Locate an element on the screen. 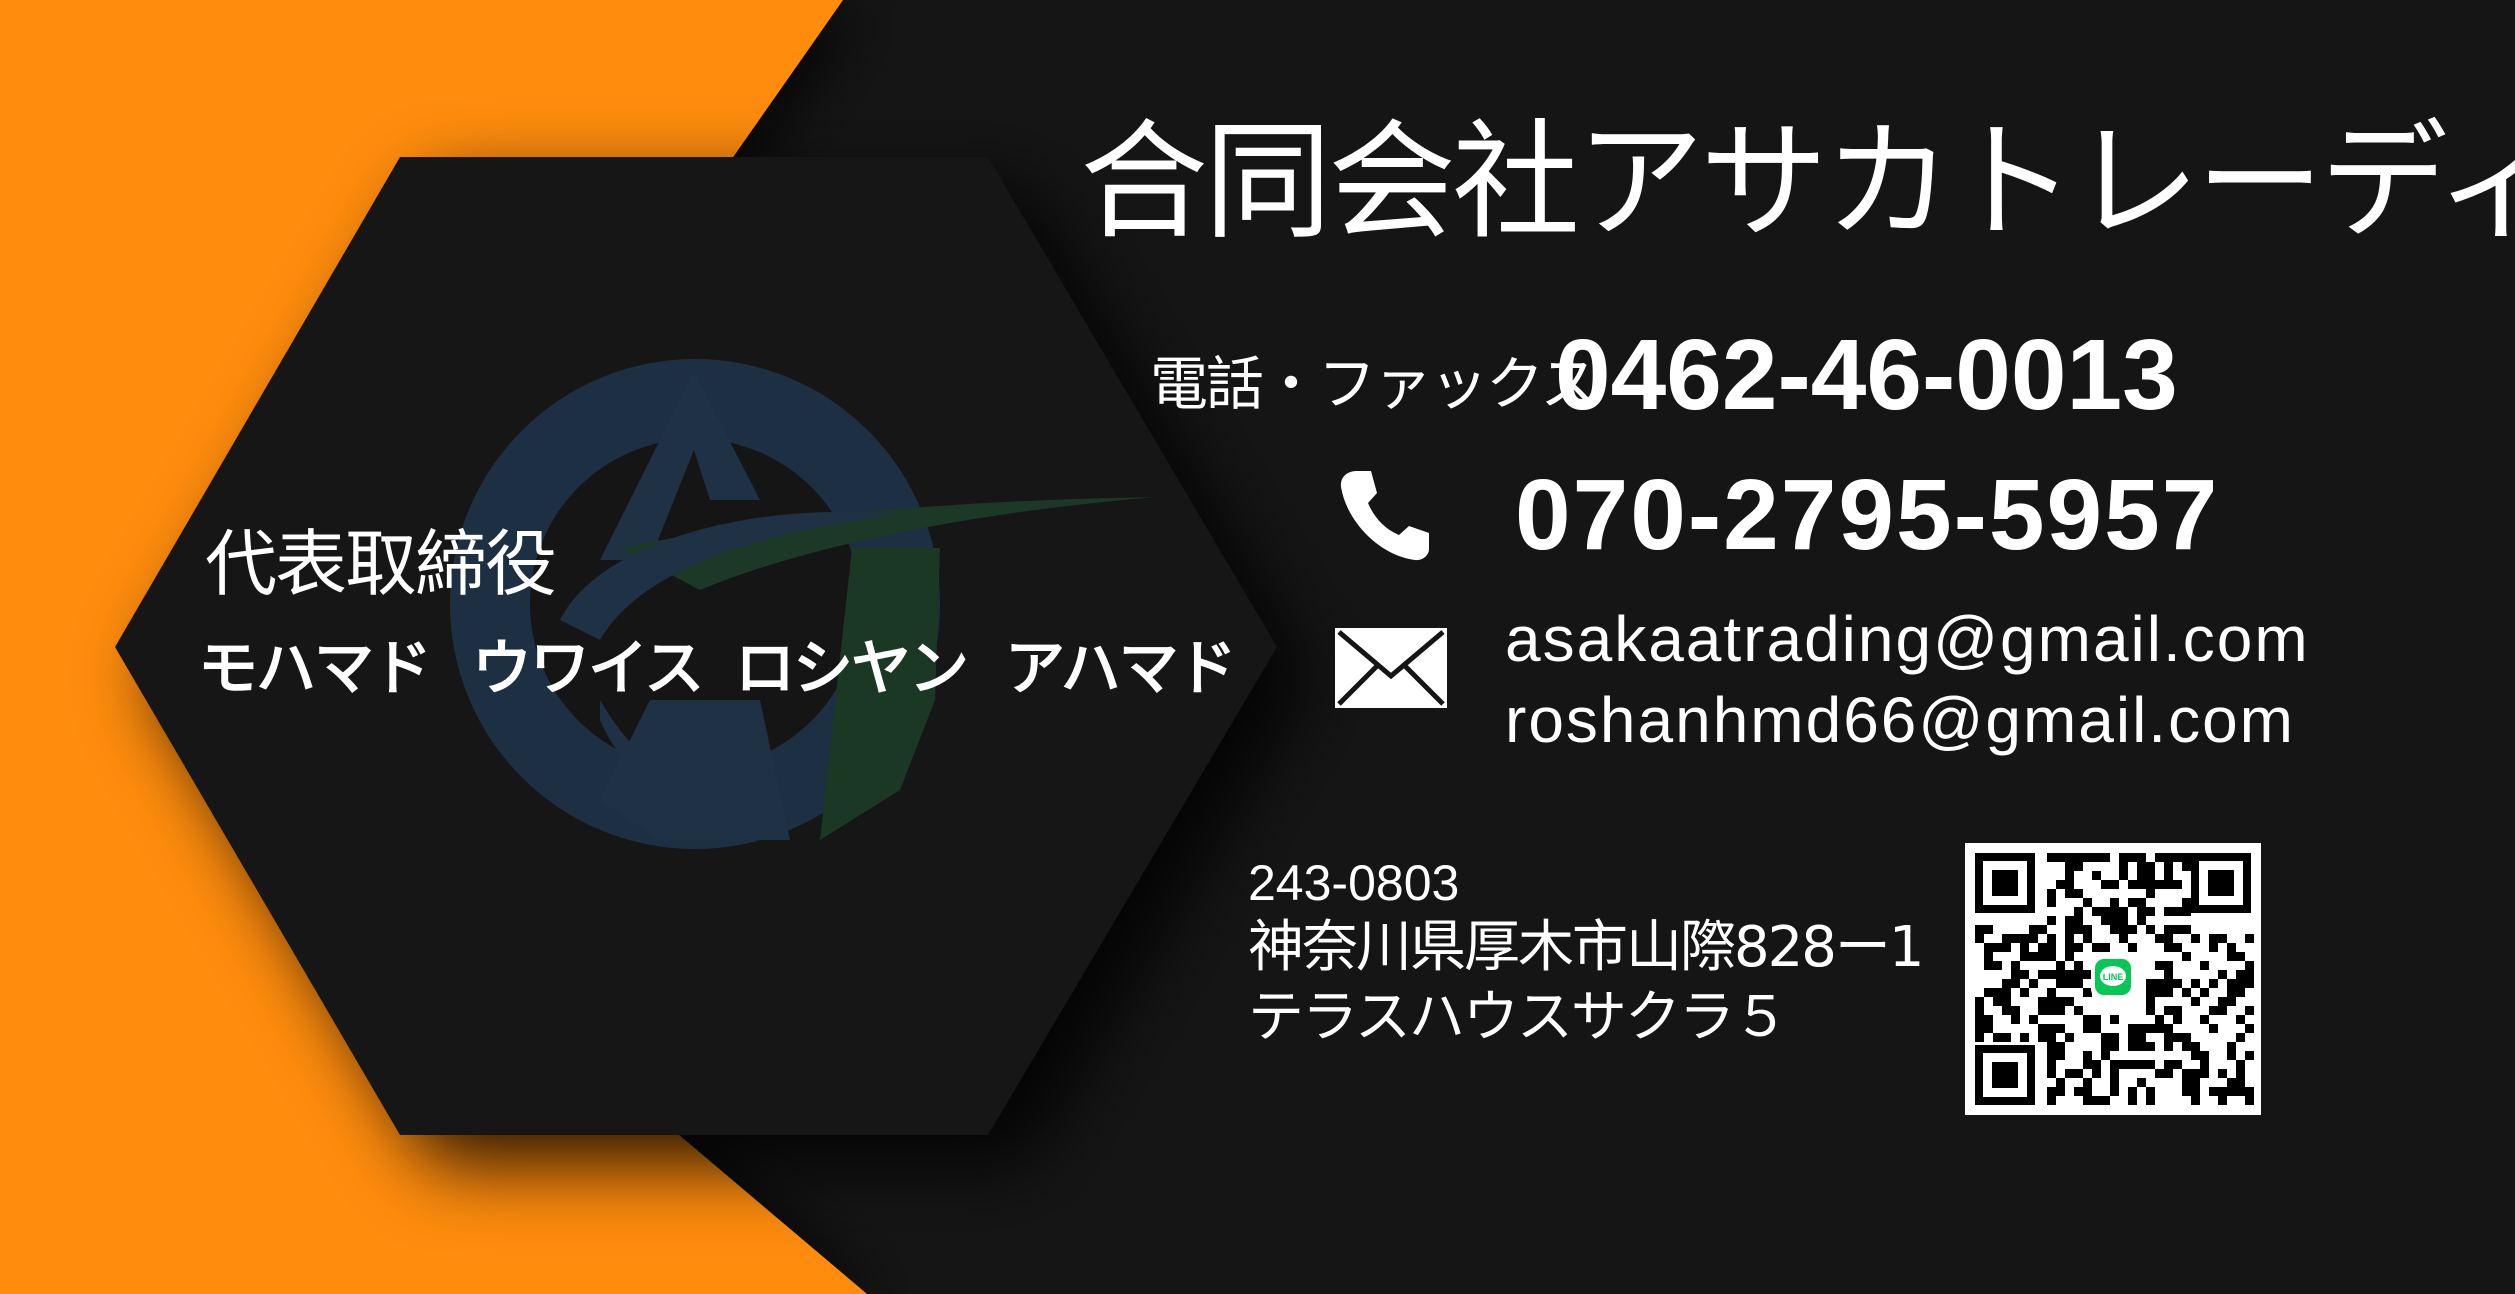  qr-code-pattern: LINE is located at coordinates (2113, 979).